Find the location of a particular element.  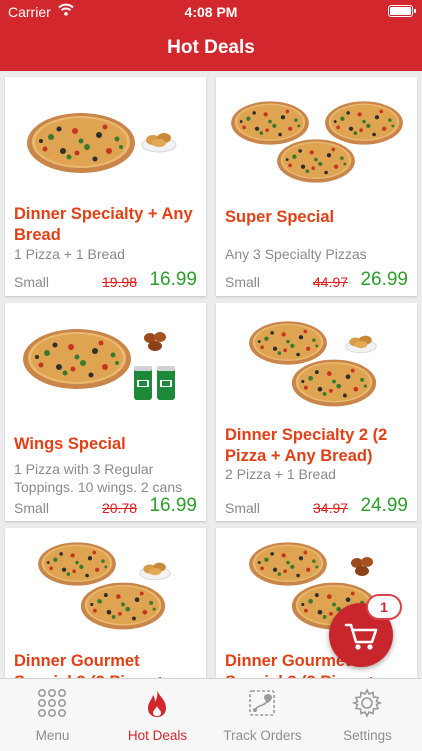

tab-track-orders: Track Orders is located at coordinates (262, 715).